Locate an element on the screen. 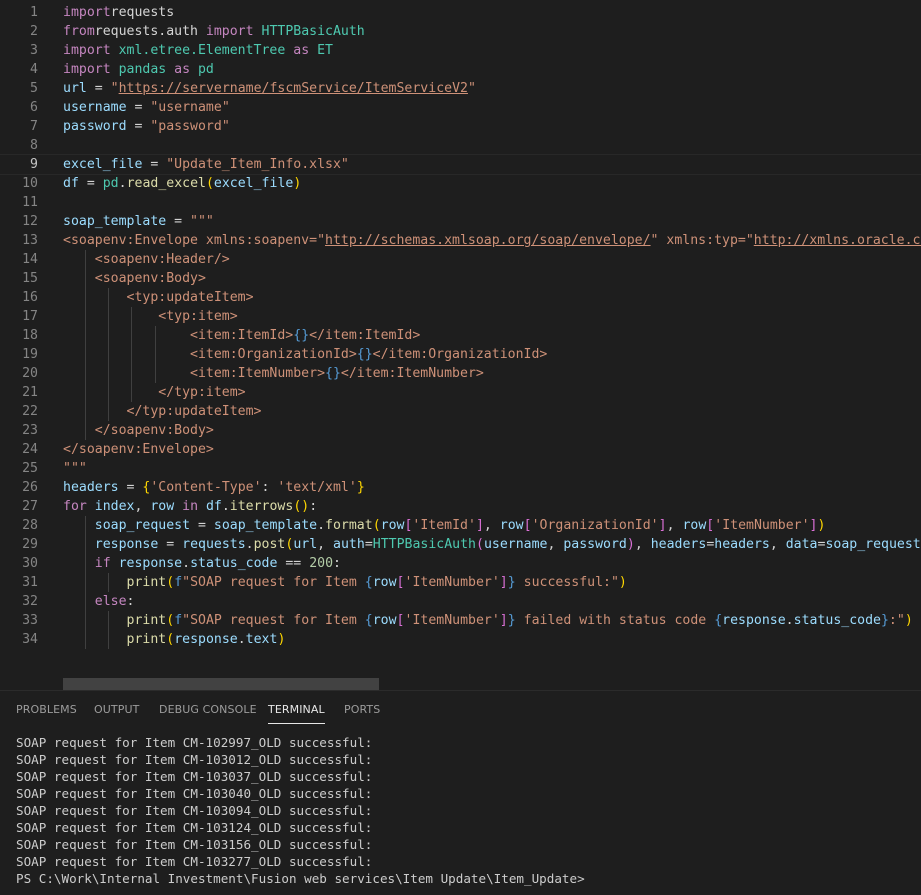 This screenshot has height=895, width=921. code-line: 22 </typ:updateItem> is located at coordinates (460, 411).